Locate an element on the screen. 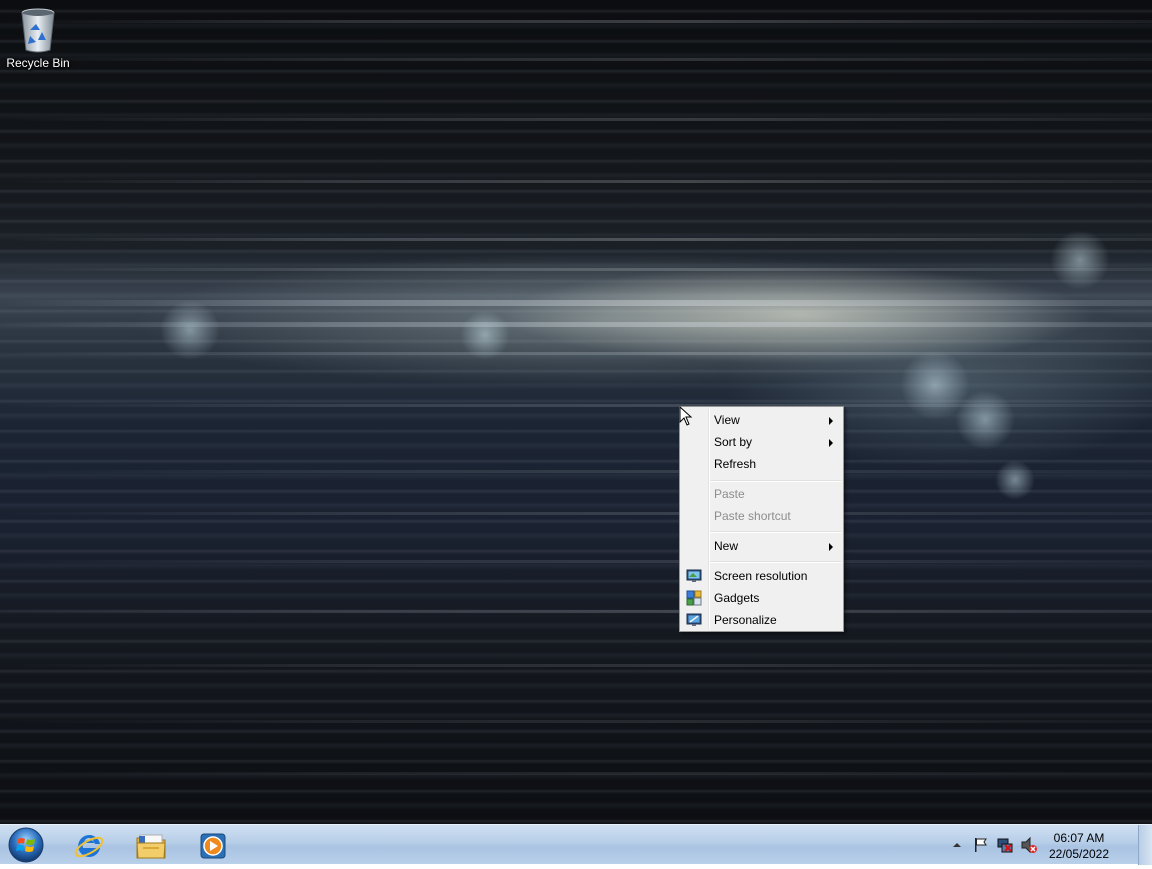 This screenshot has height=869, width=1152. menu-item-sort-by: Sort by is located at coordinates (761, 442).